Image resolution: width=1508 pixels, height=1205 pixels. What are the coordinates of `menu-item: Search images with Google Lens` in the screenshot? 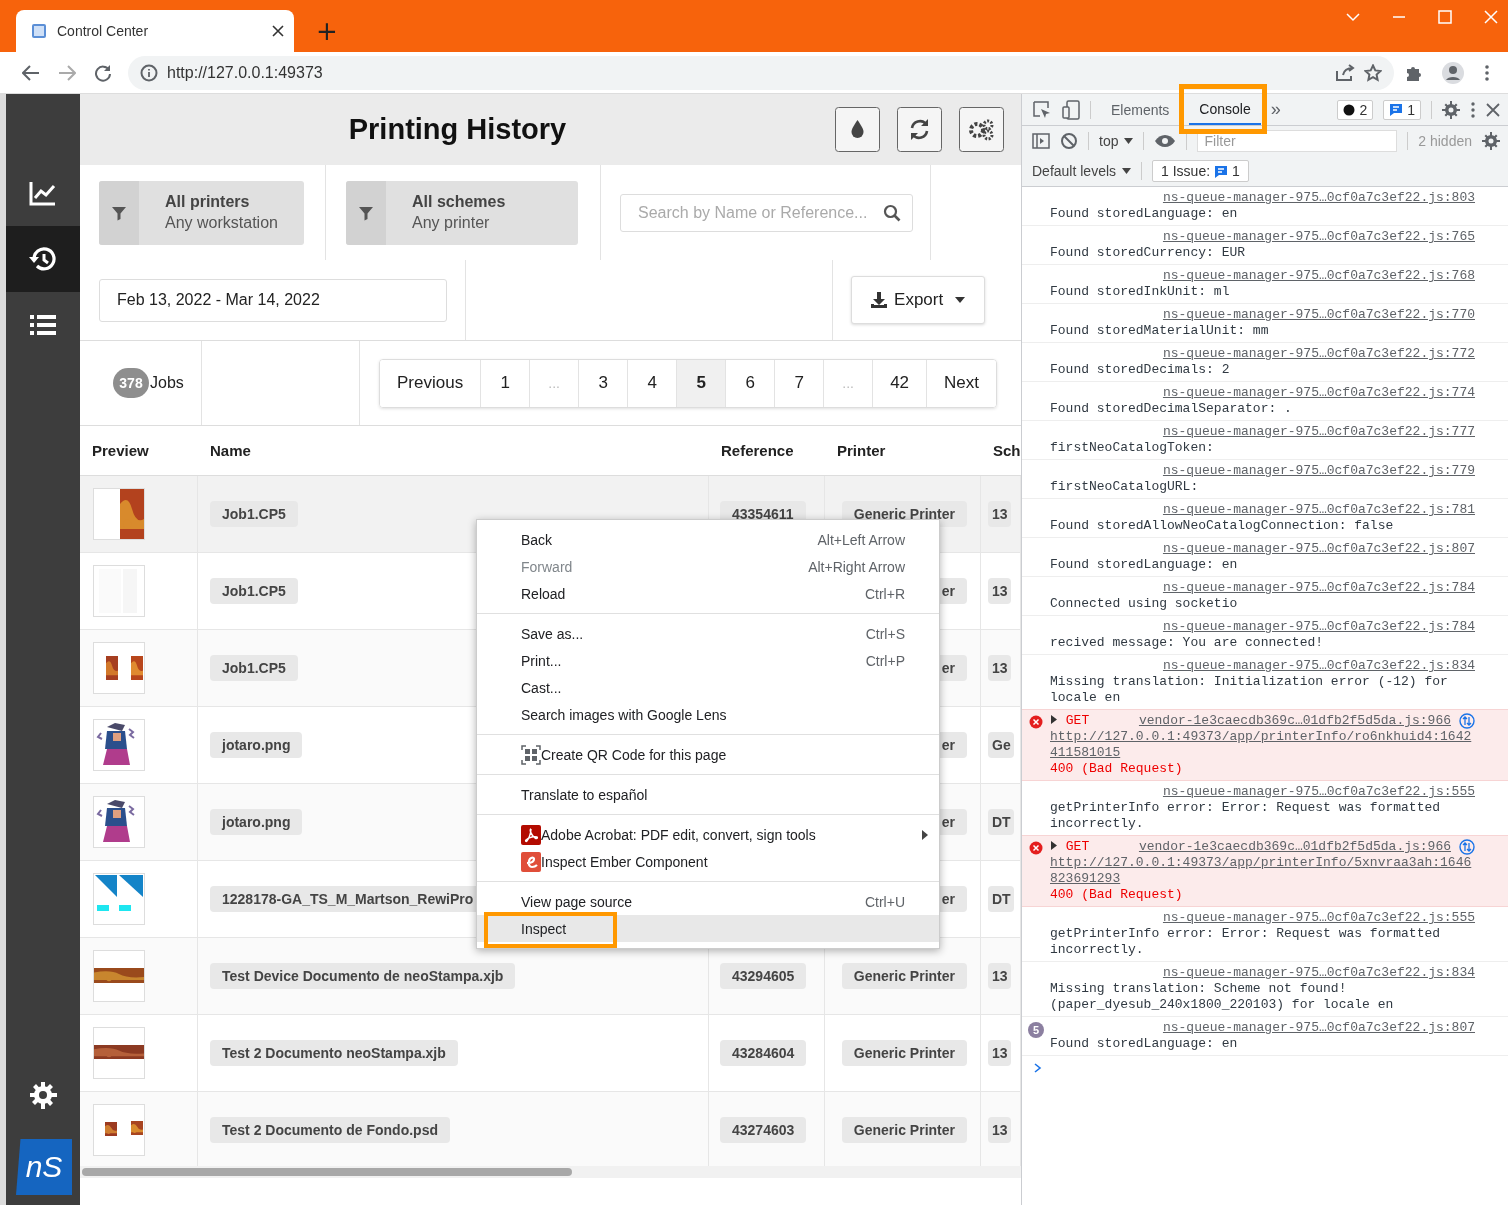 It's located at (708, 714).